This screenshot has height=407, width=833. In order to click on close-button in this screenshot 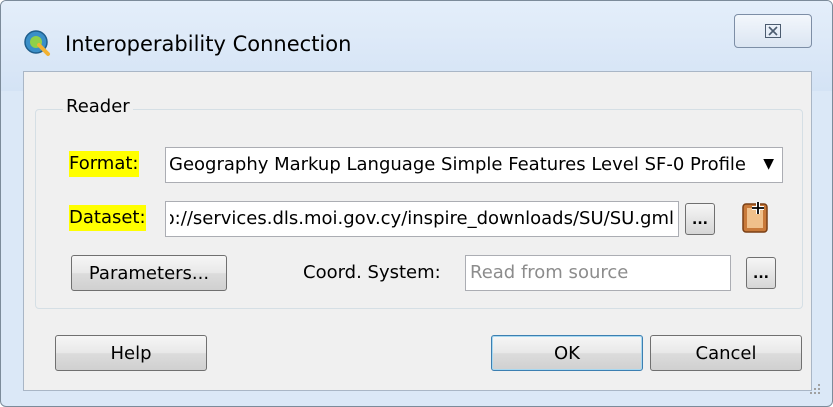, I will do `click(773, 31)`.